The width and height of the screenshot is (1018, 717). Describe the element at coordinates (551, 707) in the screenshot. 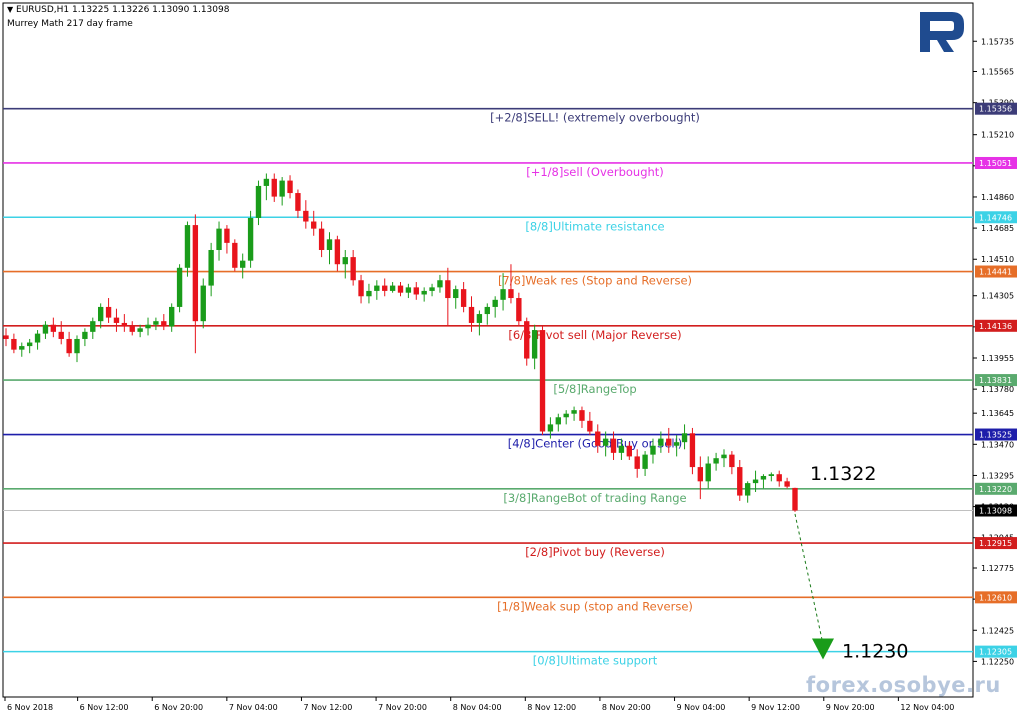

I see `x-tick-label: 8 Nov 12:00` at that location.